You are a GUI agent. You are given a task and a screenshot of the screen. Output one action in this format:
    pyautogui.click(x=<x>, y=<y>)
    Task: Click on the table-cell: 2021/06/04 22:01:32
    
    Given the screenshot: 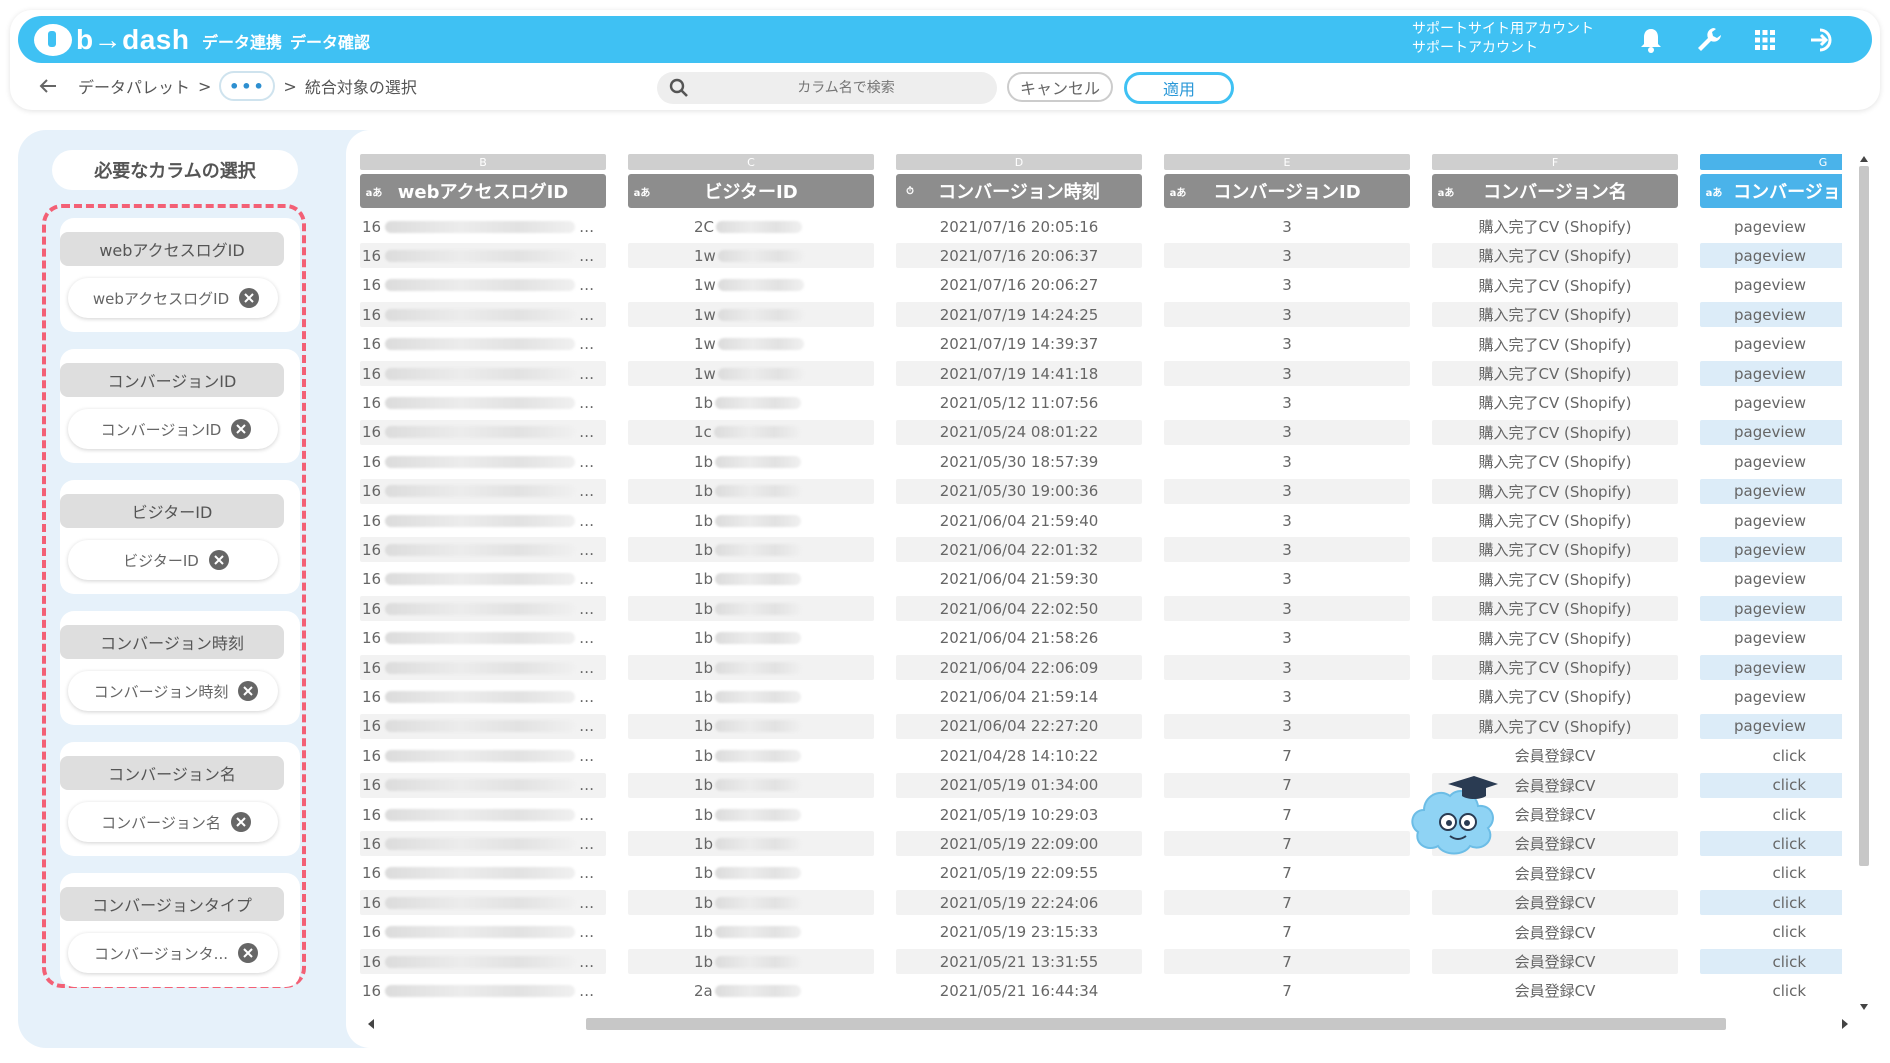 What is the action you would take?
    pyautogui.click(x=1019, y=550)
    